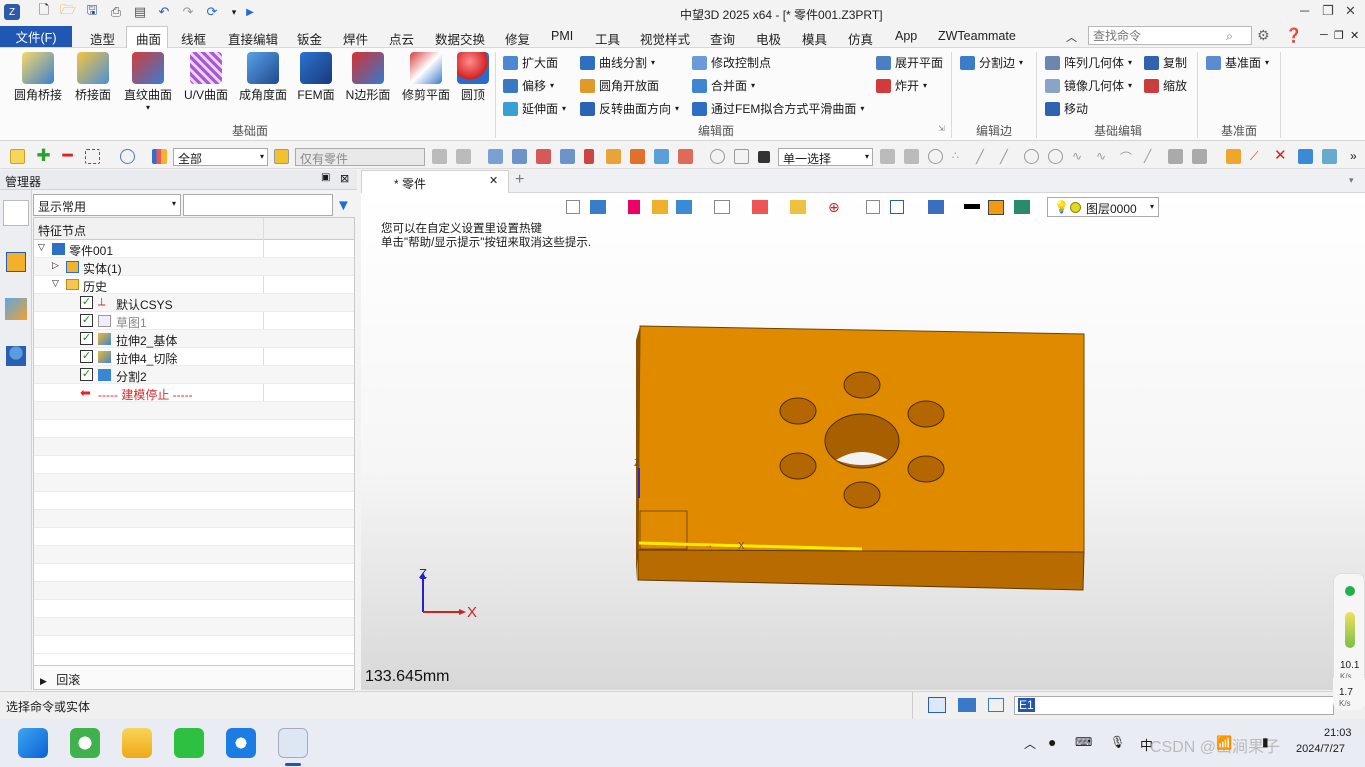 This screenshot has height=767, width=1365. I want to click on select-mode-combo: 单一选择 ▾, so click(825, 157).